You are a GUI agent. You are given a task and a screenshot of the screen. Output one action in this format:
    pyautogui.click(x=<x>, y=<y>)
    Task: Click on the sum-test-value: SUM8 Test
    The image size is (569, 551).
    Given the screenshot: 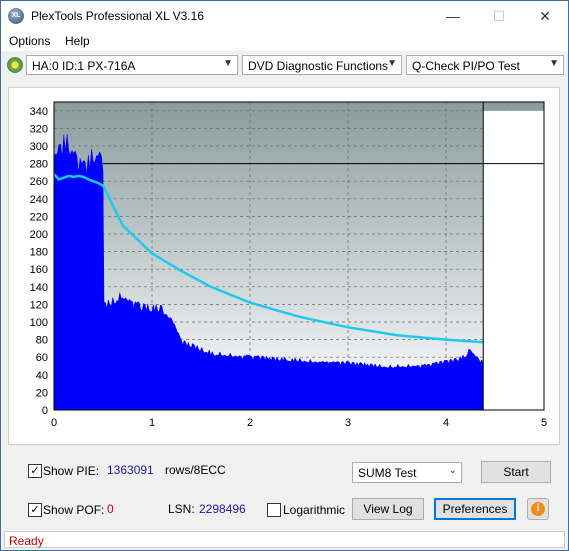 What is the action you would take?
    pyautogui.click(x=387, y=473)
    